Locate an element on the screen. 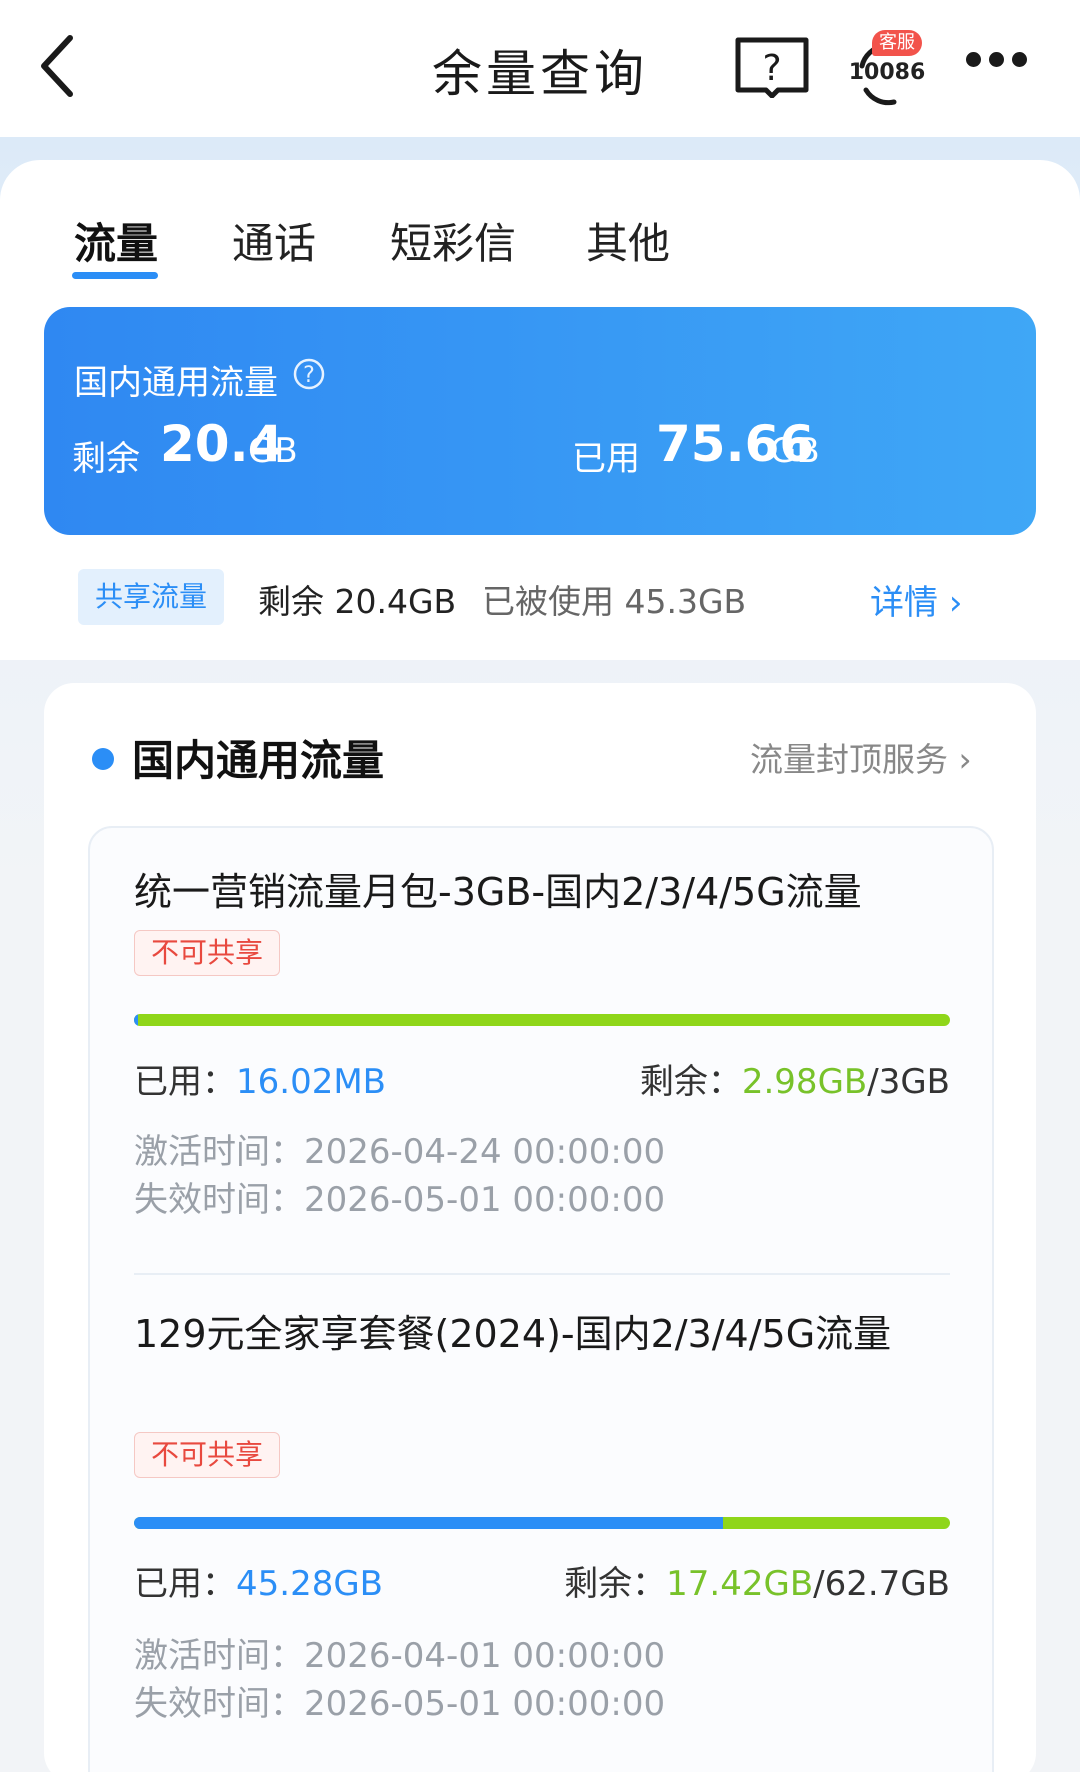 This screenshot has height=1772, width=1080. help-button: ? is located at coordinates (772, 66).